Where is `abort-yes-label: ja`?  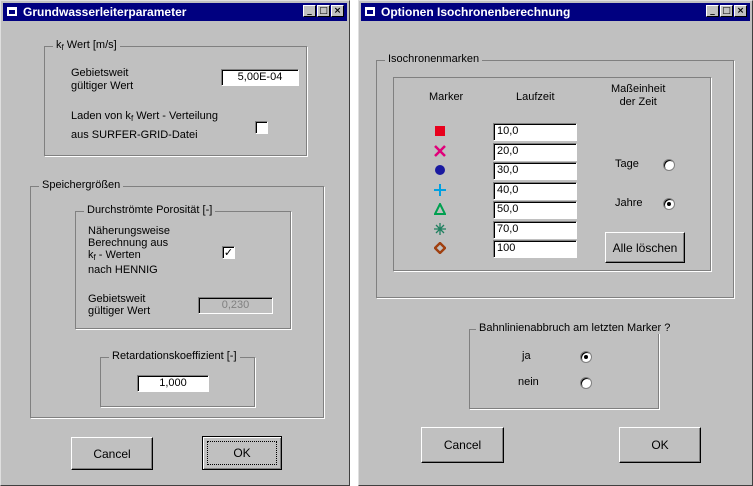 abort-yes-label: ja is located at coordinates (526, 356).